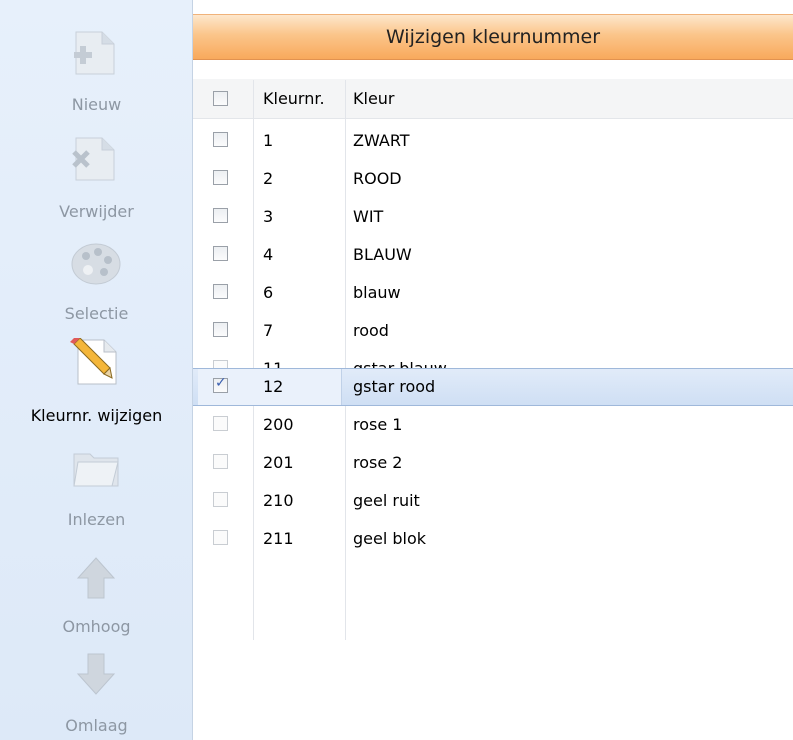 The width and height of the screenshot is (793, 740). Describe the element at coordinates (96, 104) in the screenshot. I see `new-label: Nieuw` at that location.